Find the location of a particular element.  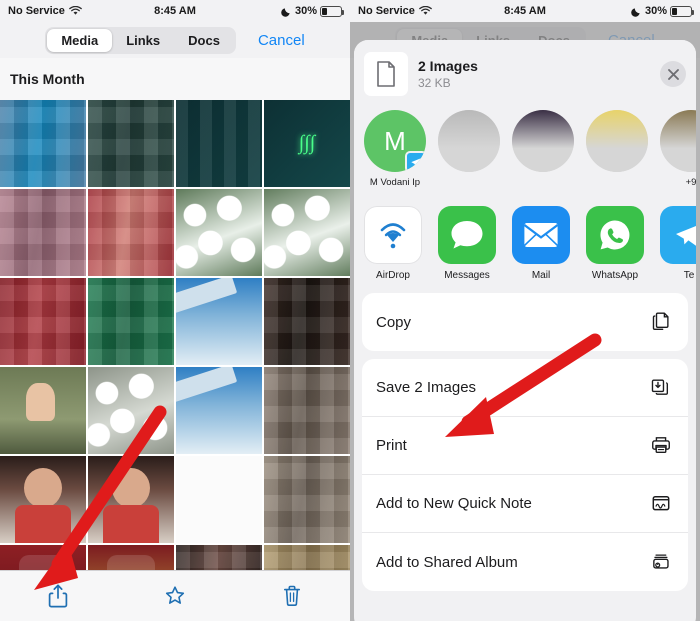

action-row: Add to Shared Album is located at coordinates (525, 562).